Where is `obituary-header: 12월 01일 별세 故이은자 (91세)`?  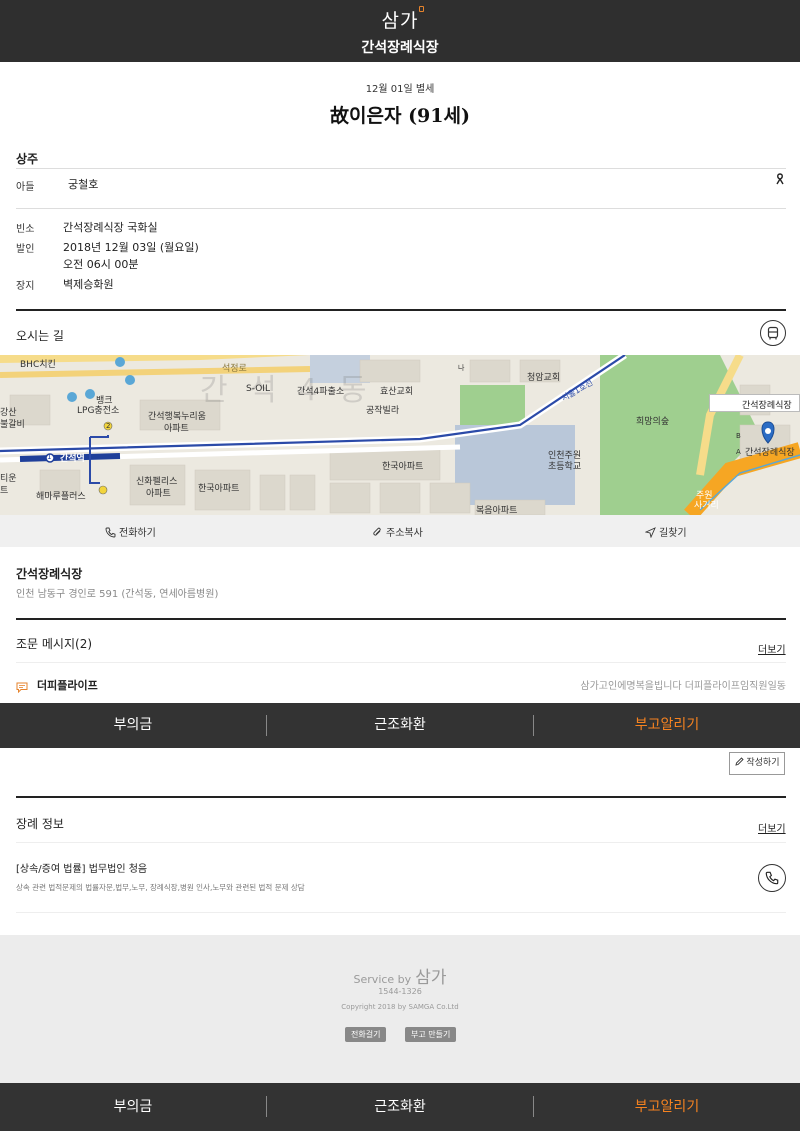 obituary-header: 12월 01일 별세 故이은자 (91세) is located at coordinates (400, 104).